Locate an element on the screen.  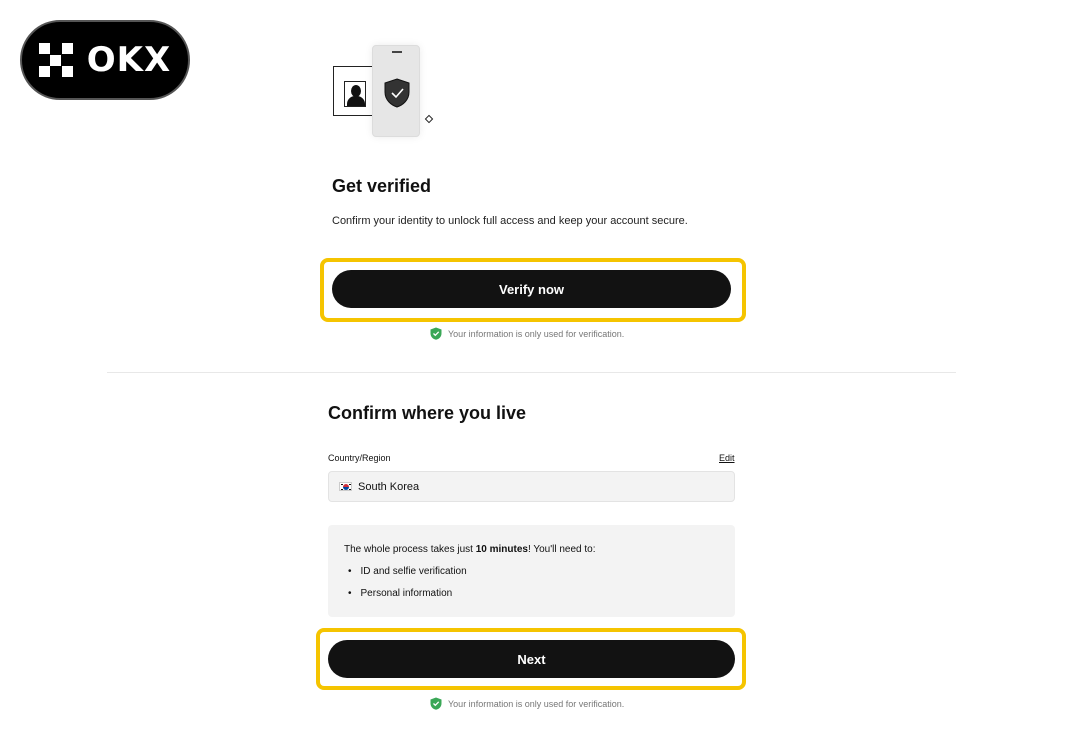
next-button: Next is located at coordinates (531, 659).